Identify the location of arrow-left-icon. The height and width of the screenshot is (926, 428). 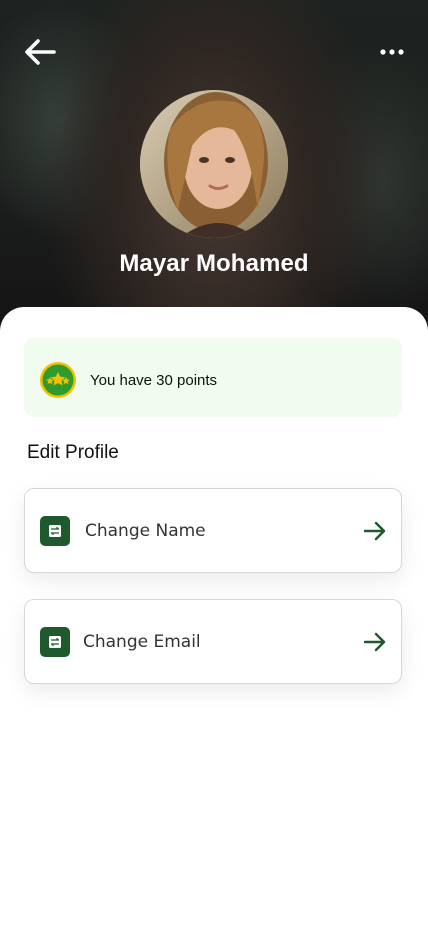
(40, 52).